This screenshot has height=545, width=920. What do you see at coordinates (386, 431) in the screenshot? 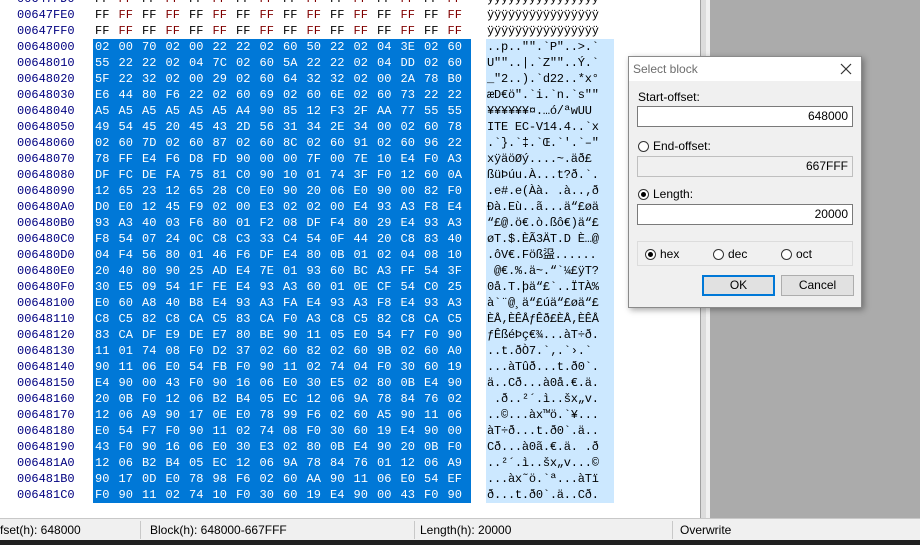
I see `hex-byte: 19` at bounding box center [386, 431].